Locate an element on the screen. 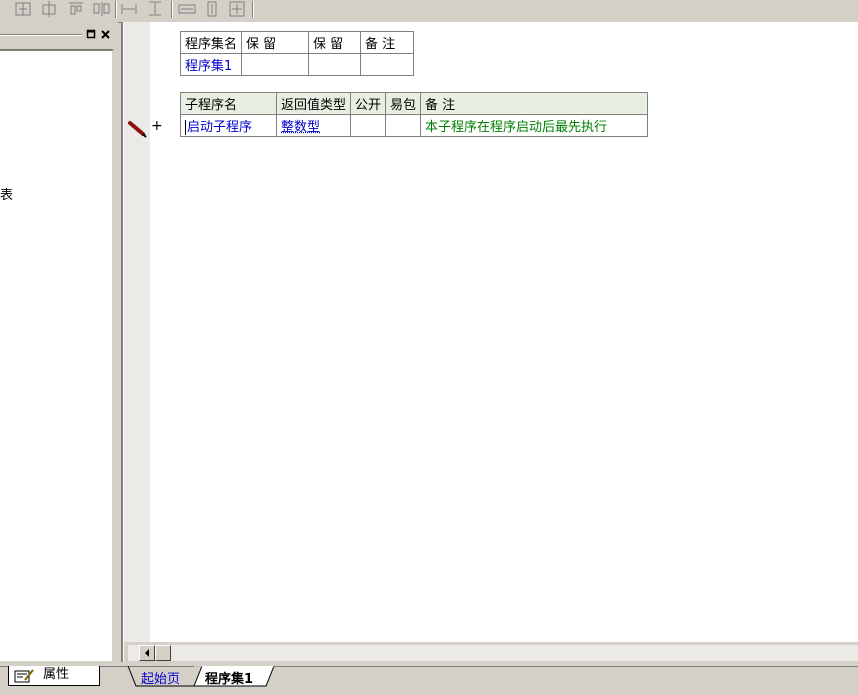  tab-properties: 属性 is located at coordinates (54, 676).